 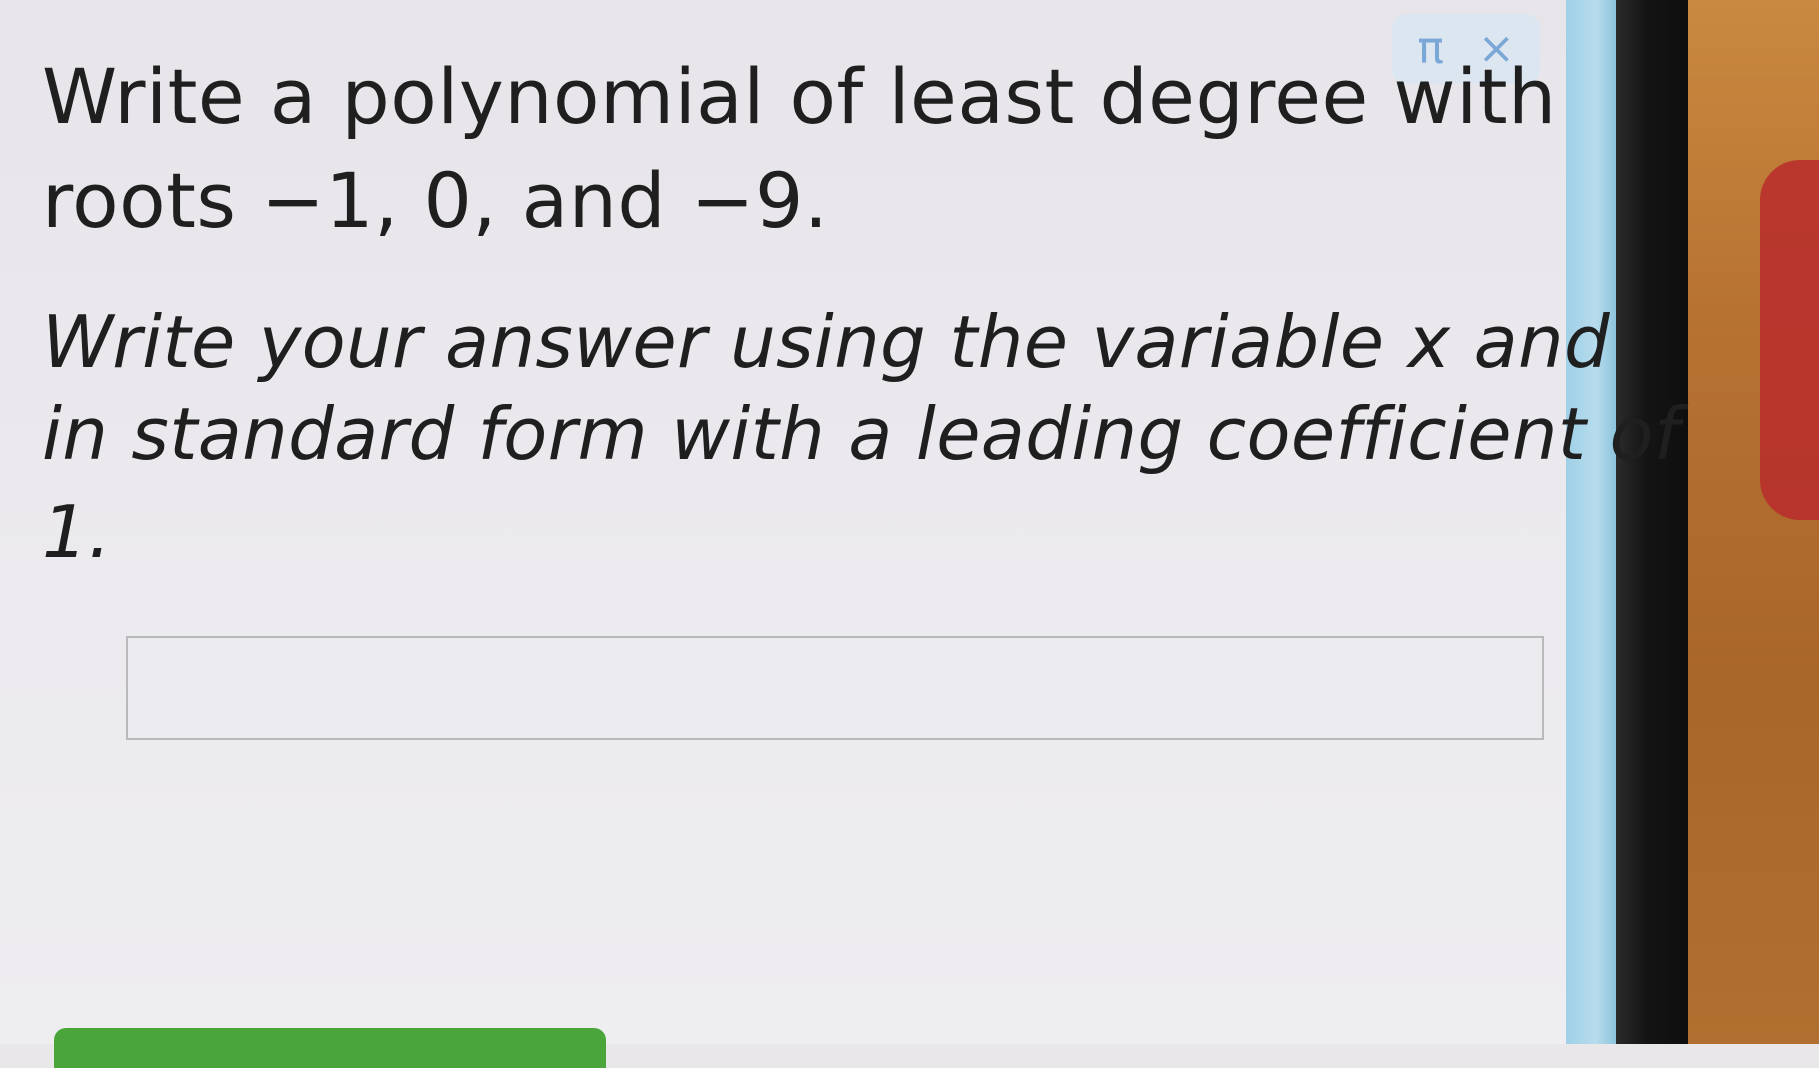 What do you see at coordinates (835, 688) in the screenshot?
I see `answer-input` at bounding box center [835, 688].